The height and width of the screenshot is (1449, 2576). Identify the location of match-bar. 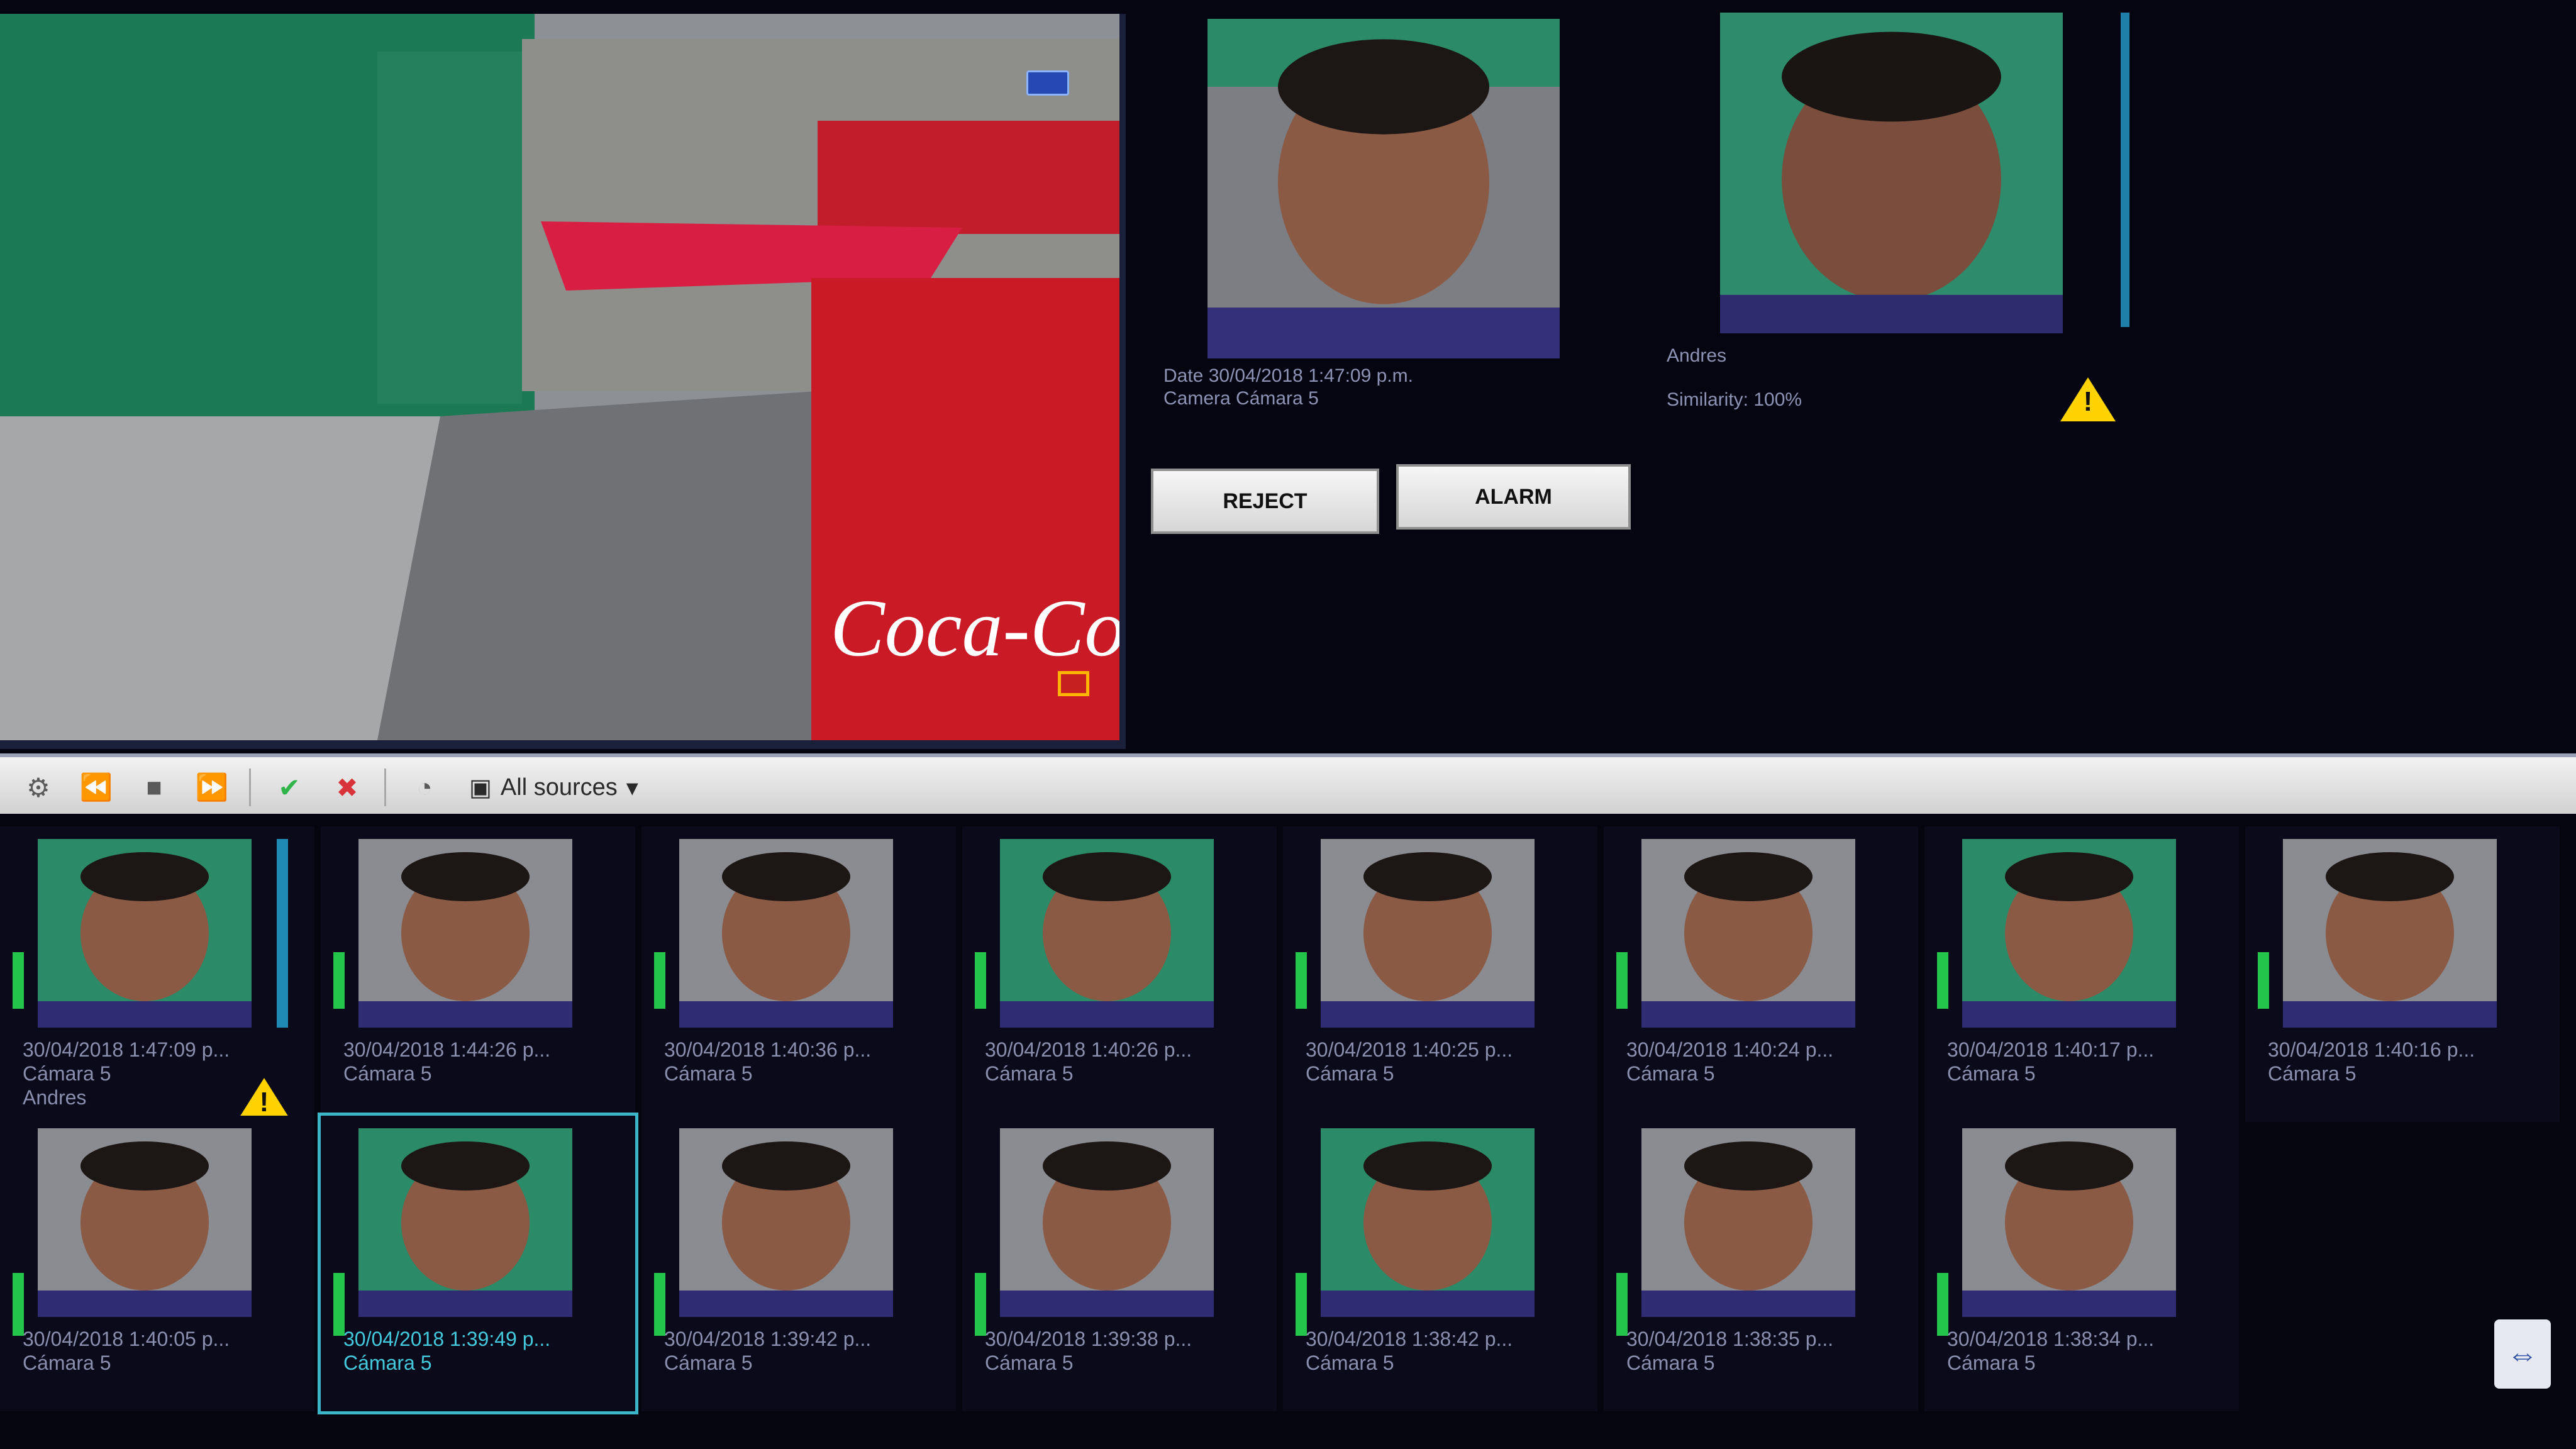
(282, 933).